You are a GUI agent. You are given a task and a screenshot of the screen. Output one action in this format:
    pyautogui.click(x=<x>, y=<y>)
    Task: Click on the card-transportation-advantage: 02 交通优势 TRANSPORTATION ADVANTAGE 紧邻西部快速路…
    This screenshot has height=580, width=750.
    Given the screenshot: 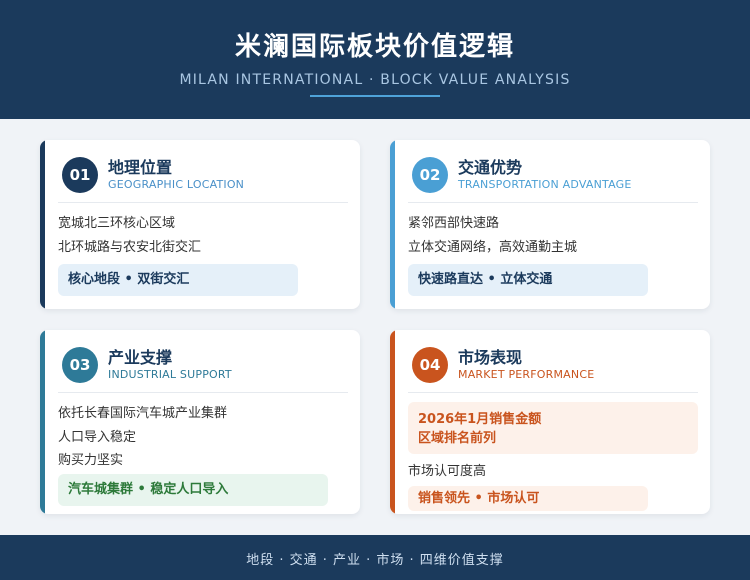 What is the action you would take?
    pyautogui.click(x=550, y=224)
    